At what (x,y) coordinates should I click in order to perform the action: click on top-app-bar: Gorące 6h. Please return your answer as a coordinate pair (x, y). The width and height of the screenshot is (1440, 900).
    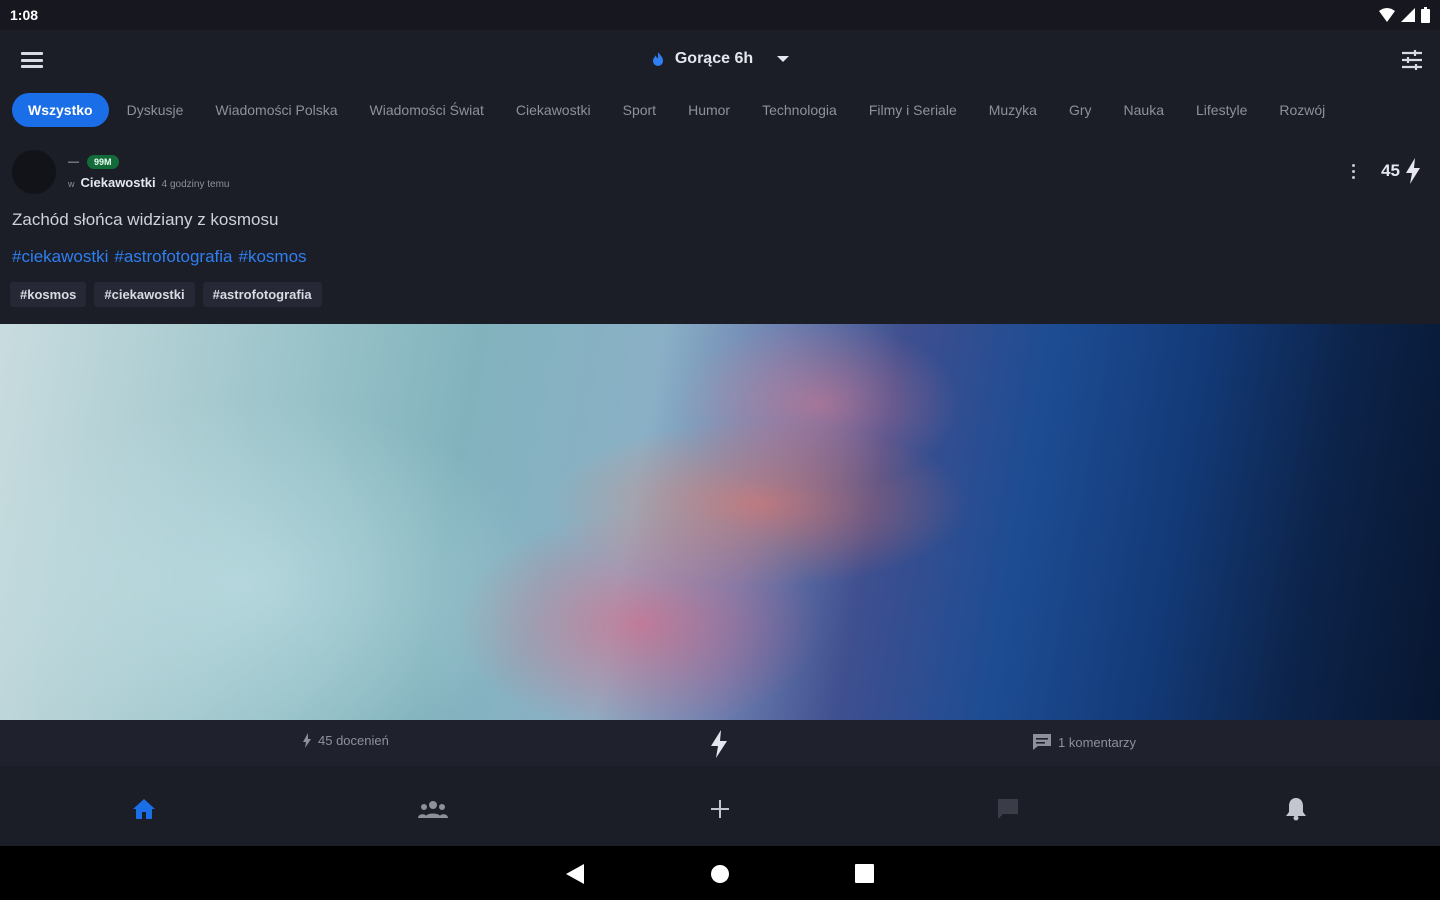
    Looking at the image, I should click on (720, 59).